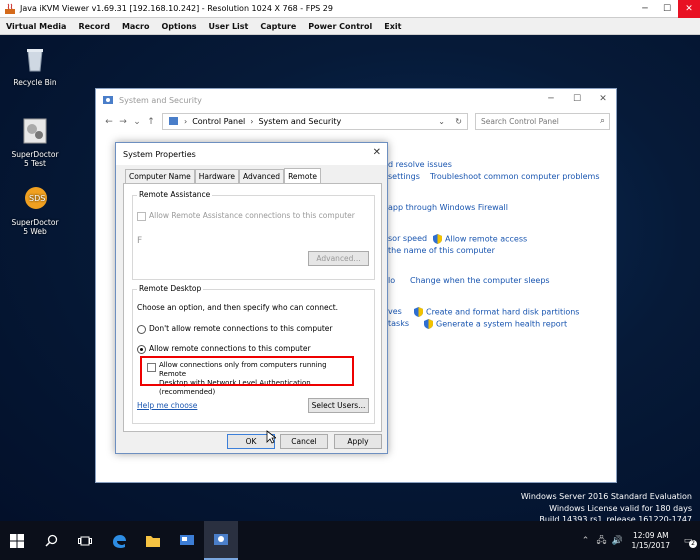 The height and width of the screenshot is (560, 700). I want to click on forward-arrow-icon: →, so click(123, 122).